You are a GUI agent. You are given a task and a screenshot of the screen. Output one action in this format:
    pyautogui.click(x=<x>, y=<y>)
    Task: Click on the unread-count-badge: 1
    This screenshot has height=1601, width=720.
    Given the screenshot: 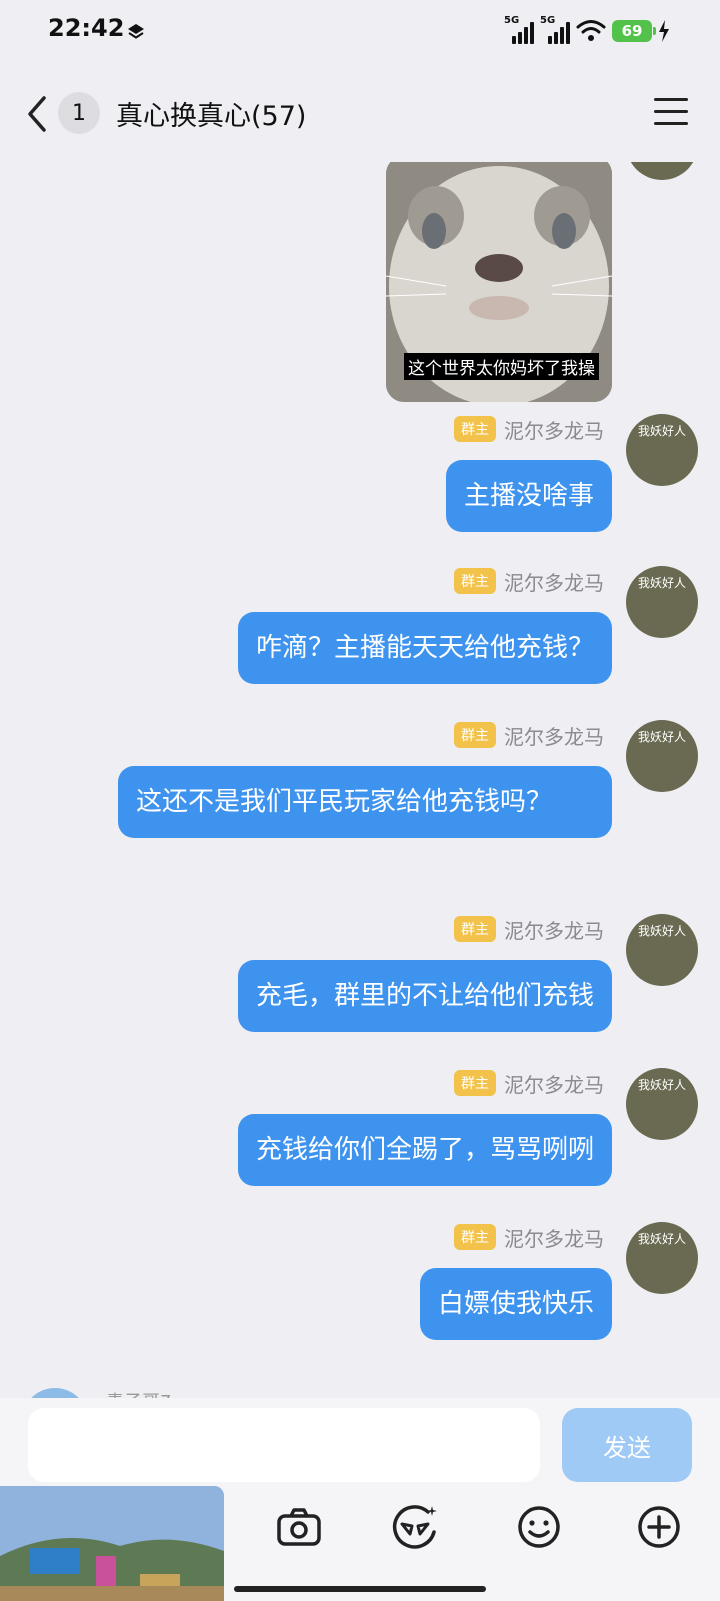 What is the action you would take?
    pyautogui.click(x=79, y=113)
    